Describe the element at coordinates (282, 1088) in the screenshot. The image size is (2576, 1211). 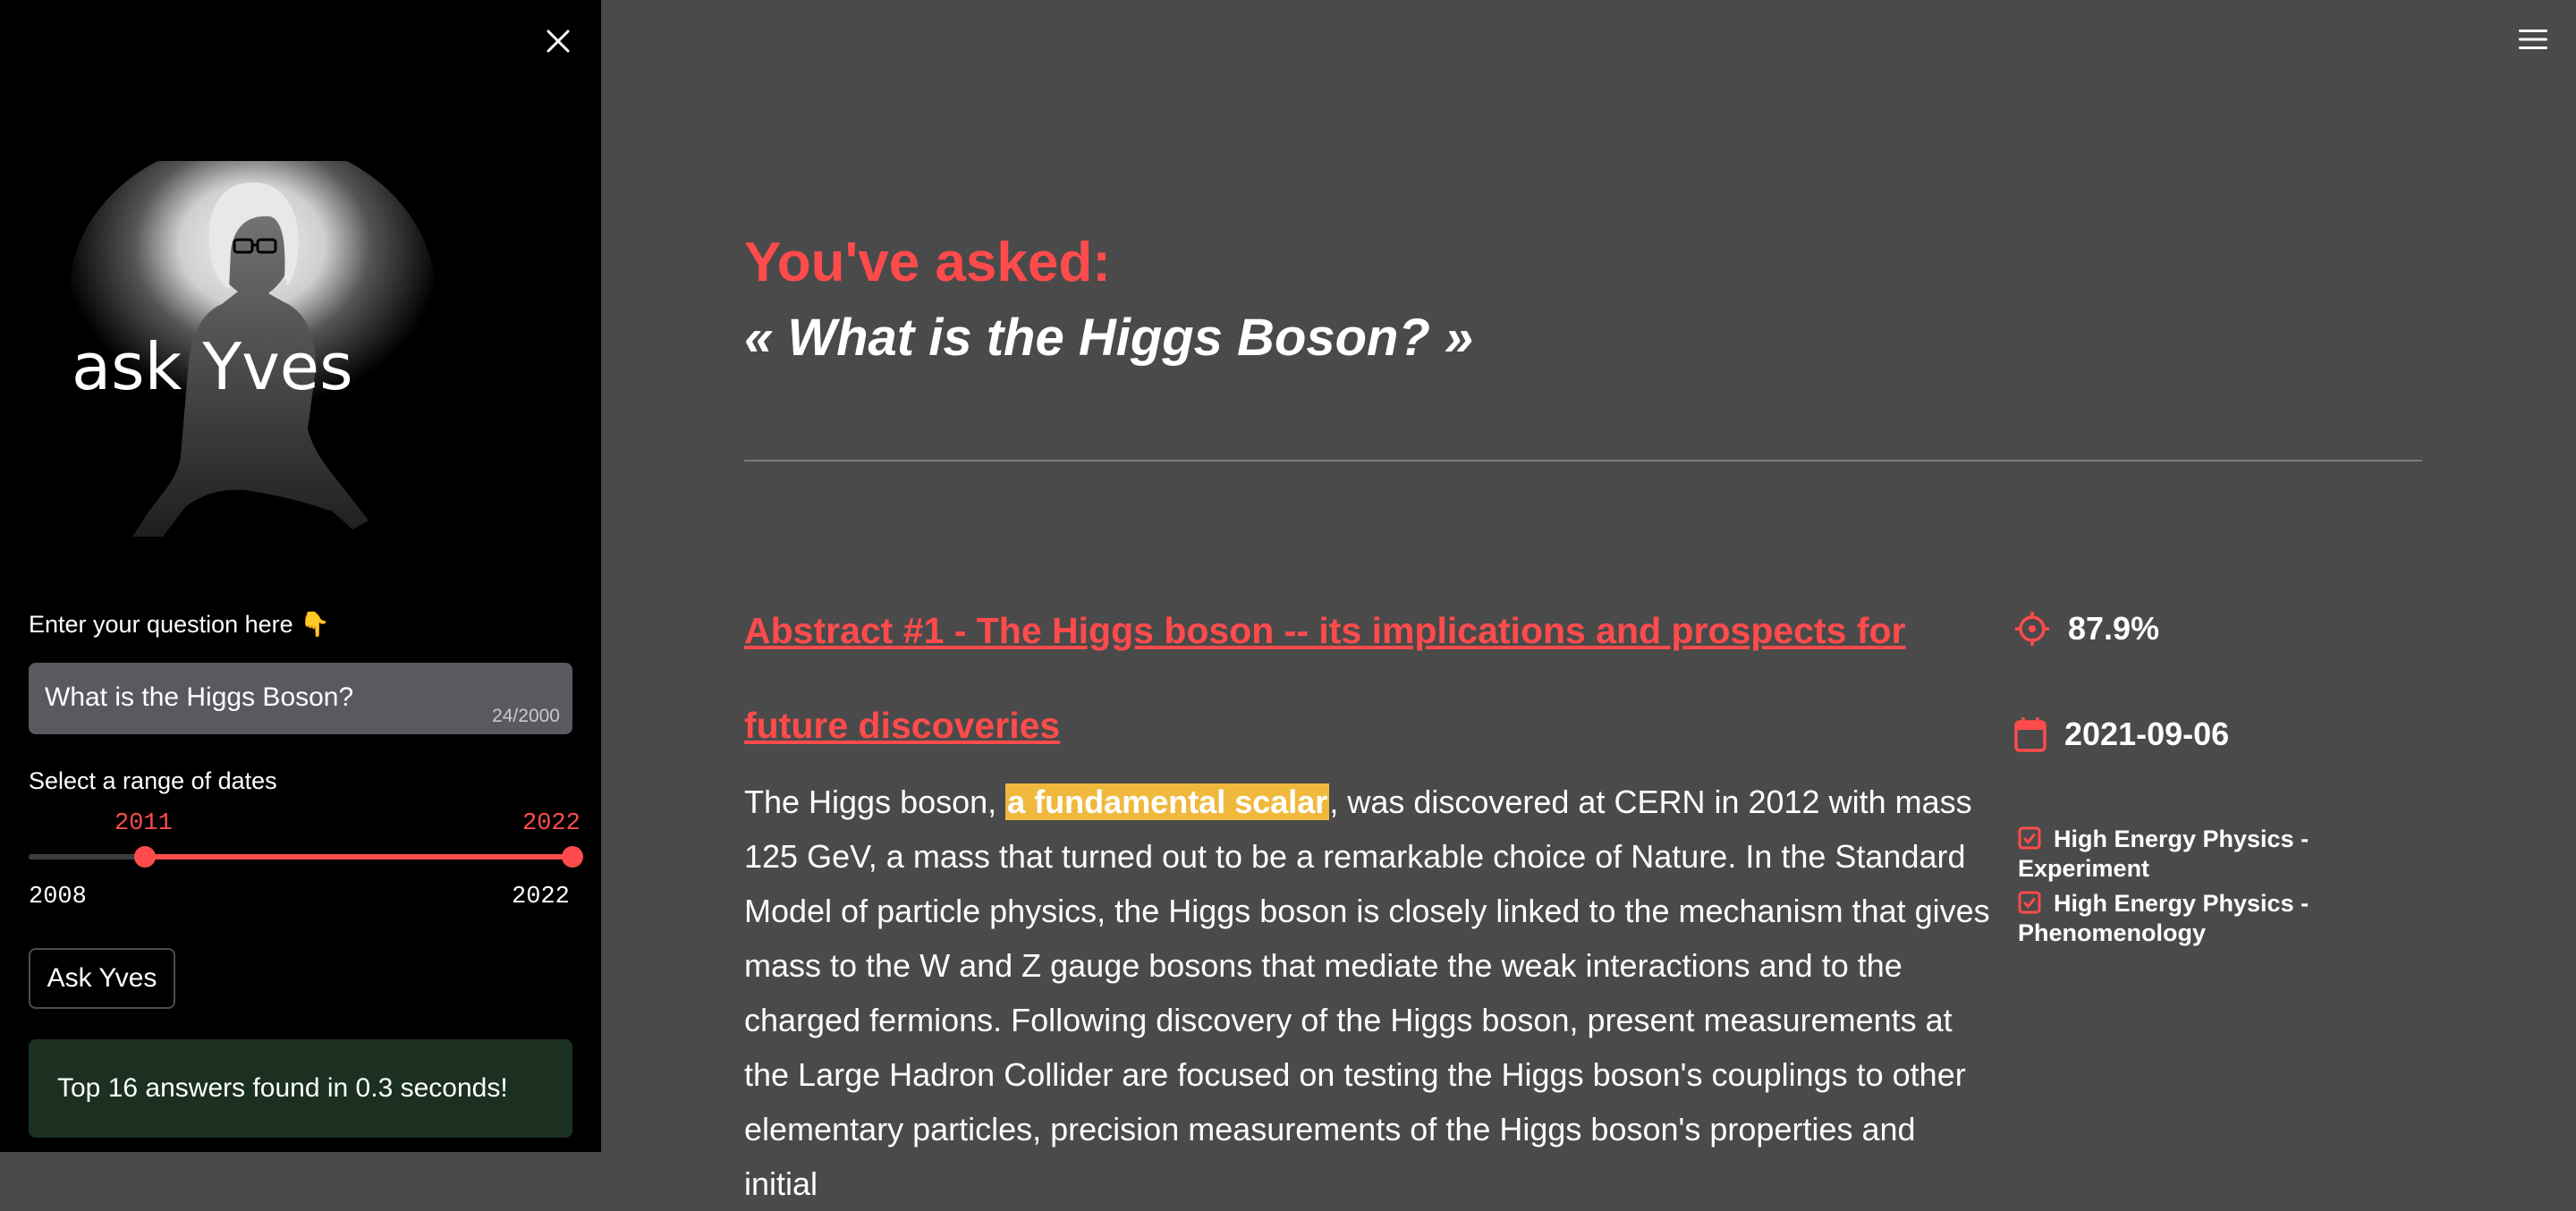
I see `status-message-text: Top 16 answers found in 0.3 seconds!` at that location.